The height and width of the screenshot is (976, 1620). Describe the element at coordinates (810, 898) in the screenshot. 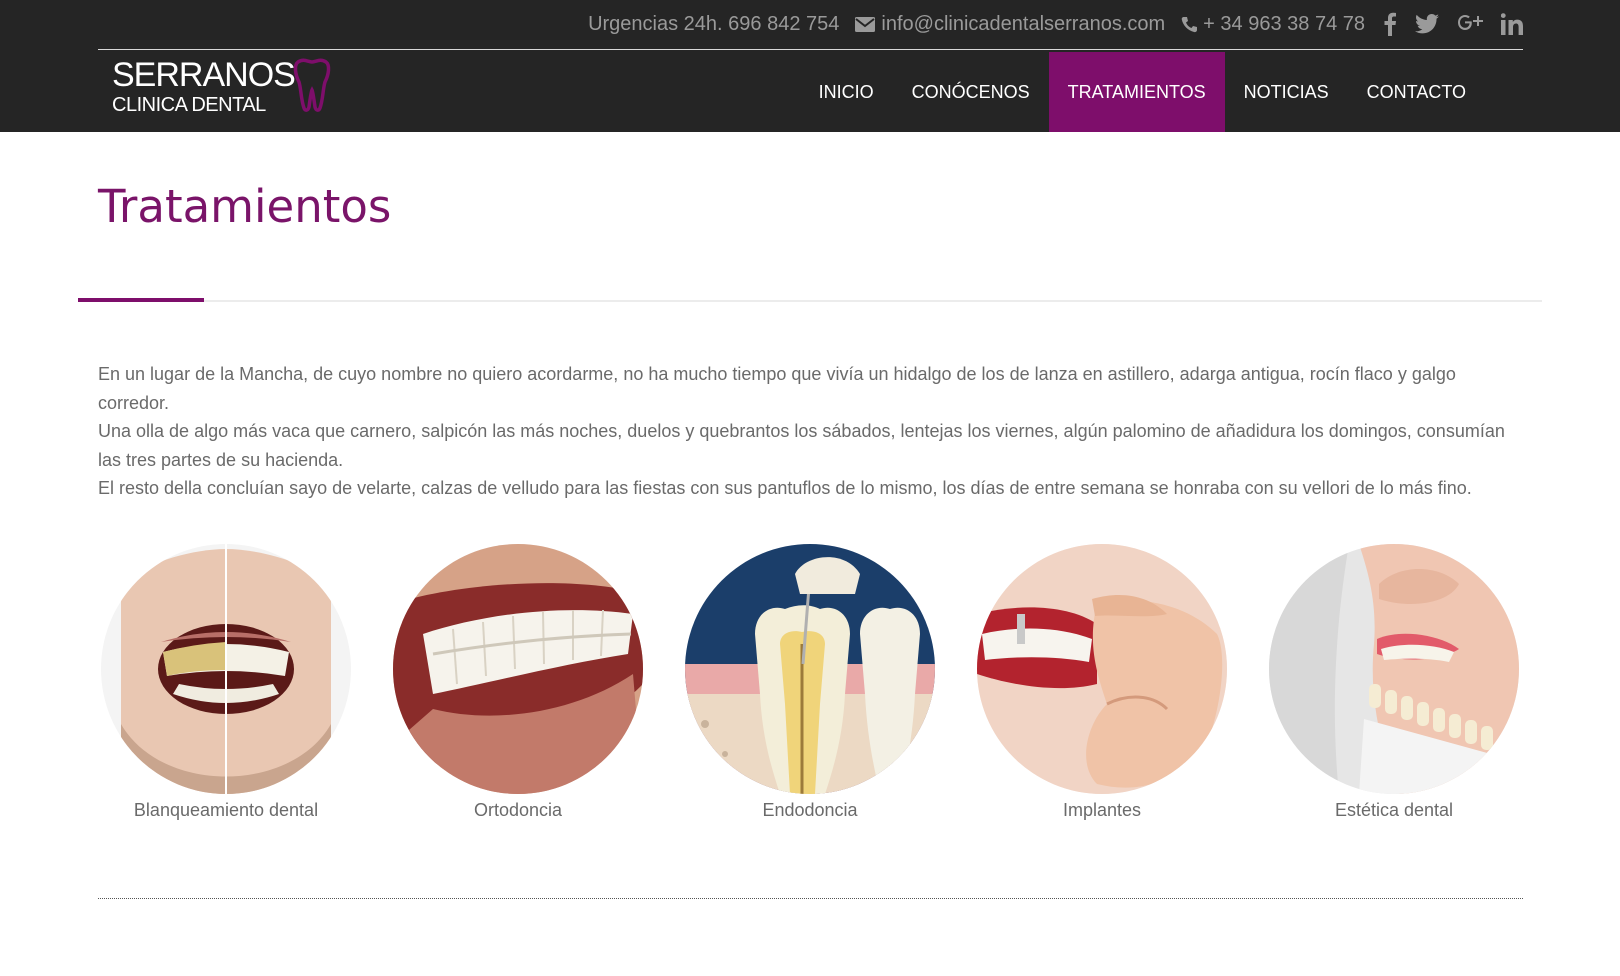

I see `footer-divider` at that location.